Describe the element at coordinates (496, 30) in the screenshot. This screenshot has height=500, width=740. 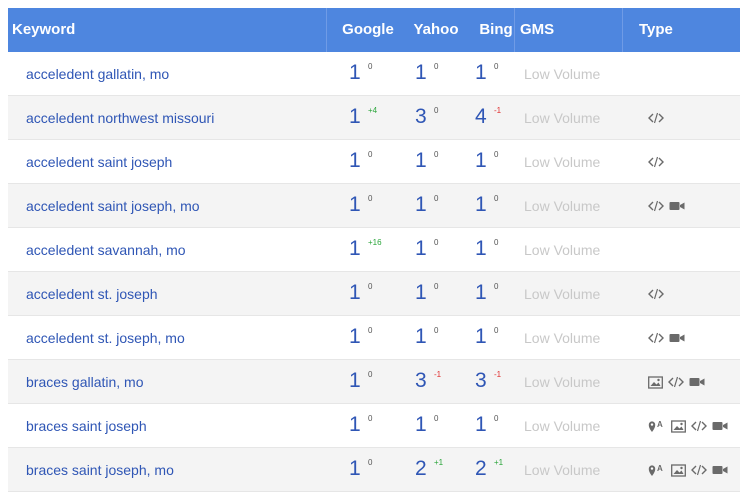
I see `column-header-bing: Bing` at that location.